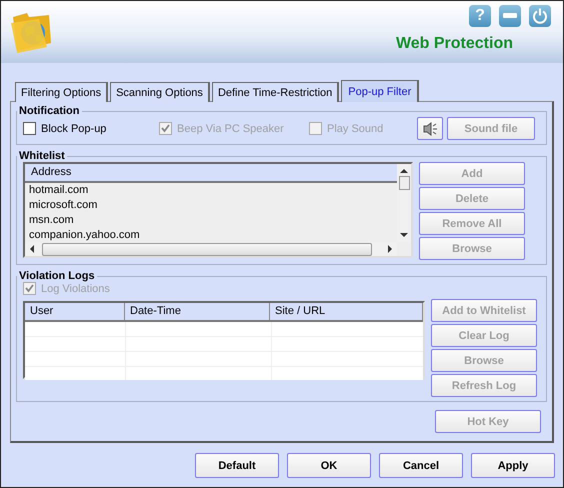  Describe the element at coordinates (211, 190) in the screenshot. I see `list-item: hotmail.com` at that location.